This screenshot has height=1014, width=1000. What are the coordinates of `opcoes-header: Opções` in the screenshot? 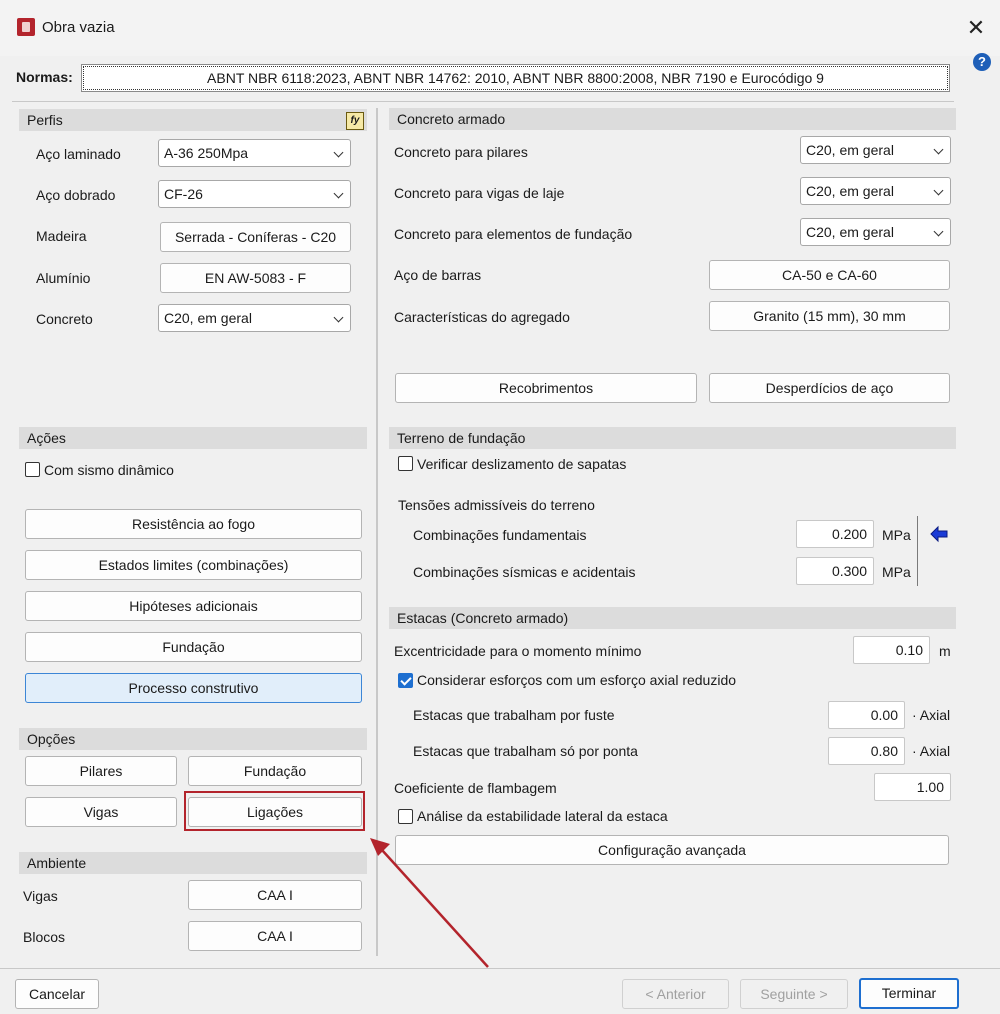 It's located at (193, 739).